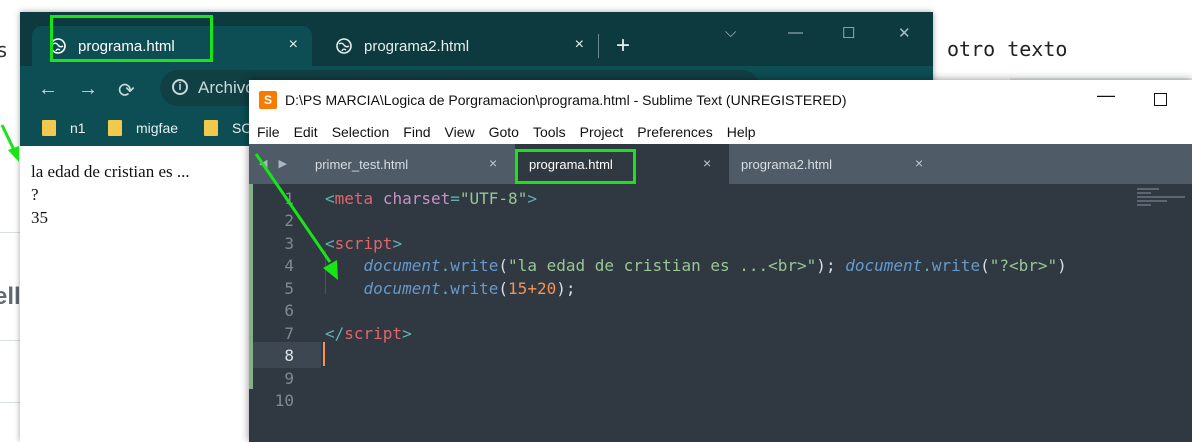 This screenshot has width=1192, height=442. I want to click on arrow-line-left, so click(8, 137).